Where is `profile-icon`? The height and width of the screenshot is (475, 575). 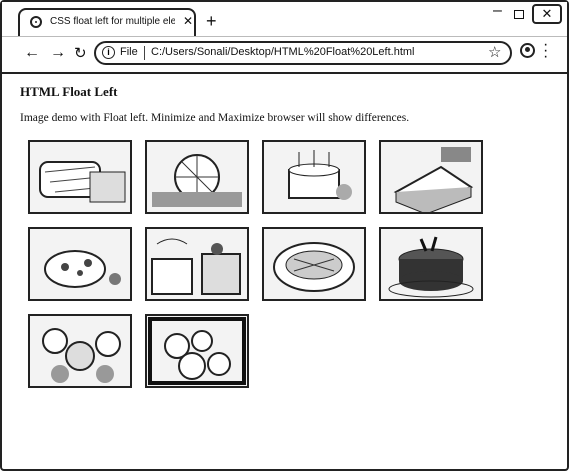 profile-icon is located at coordinates (527, 50).